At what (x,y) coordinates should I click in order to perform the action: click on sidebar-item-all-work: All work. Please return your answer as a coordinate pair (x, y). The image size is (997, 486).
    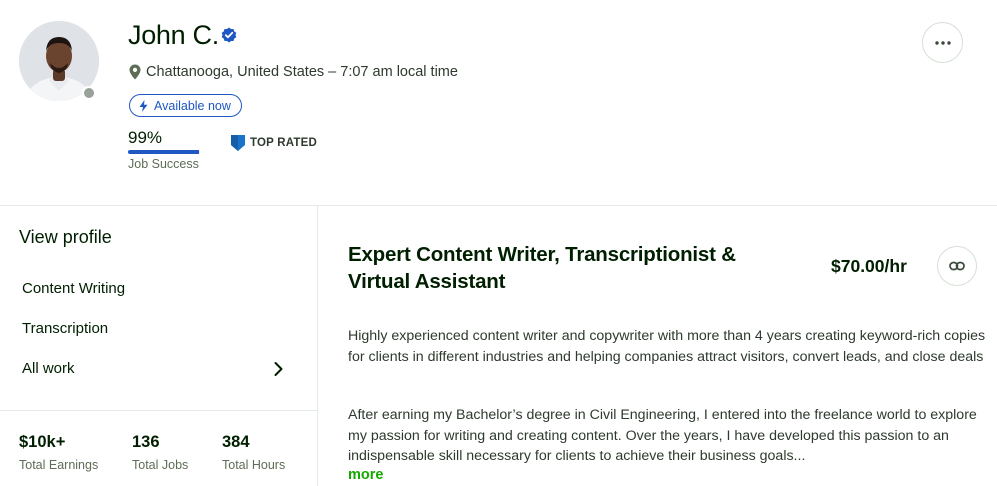
    Looking at the image, I should click on (48, 368).